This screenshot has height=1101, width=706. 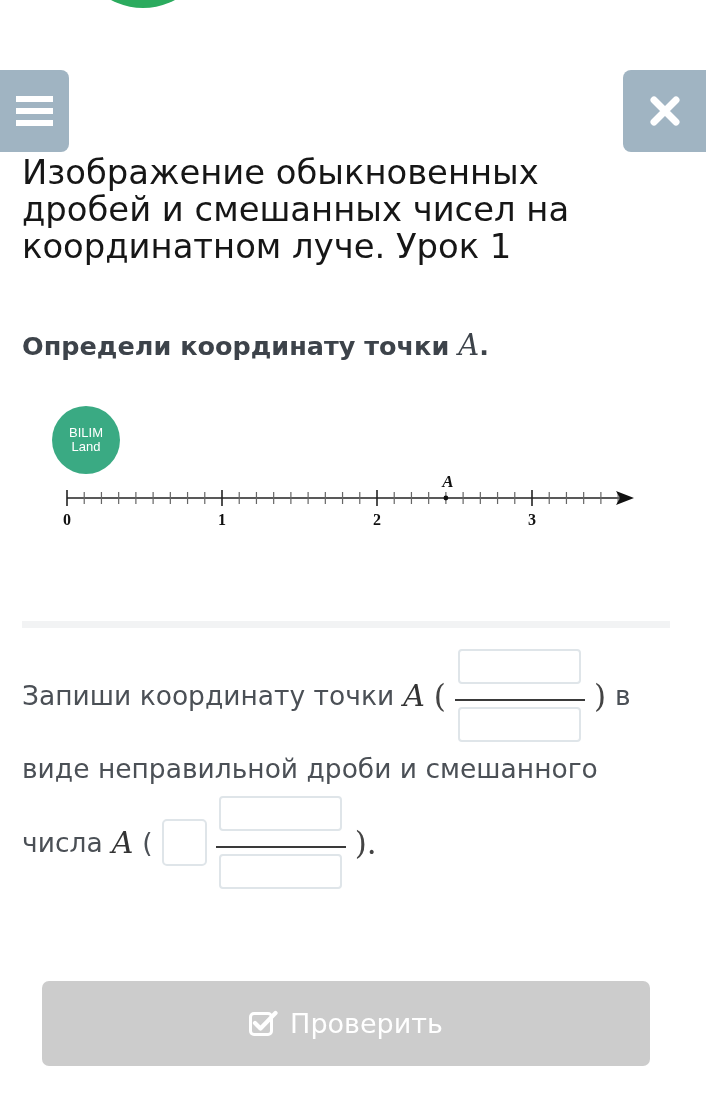 What do you see at coordinates (448, 482) in the screenshot?
I see `point-label: A` at bounding box center [448, 482].